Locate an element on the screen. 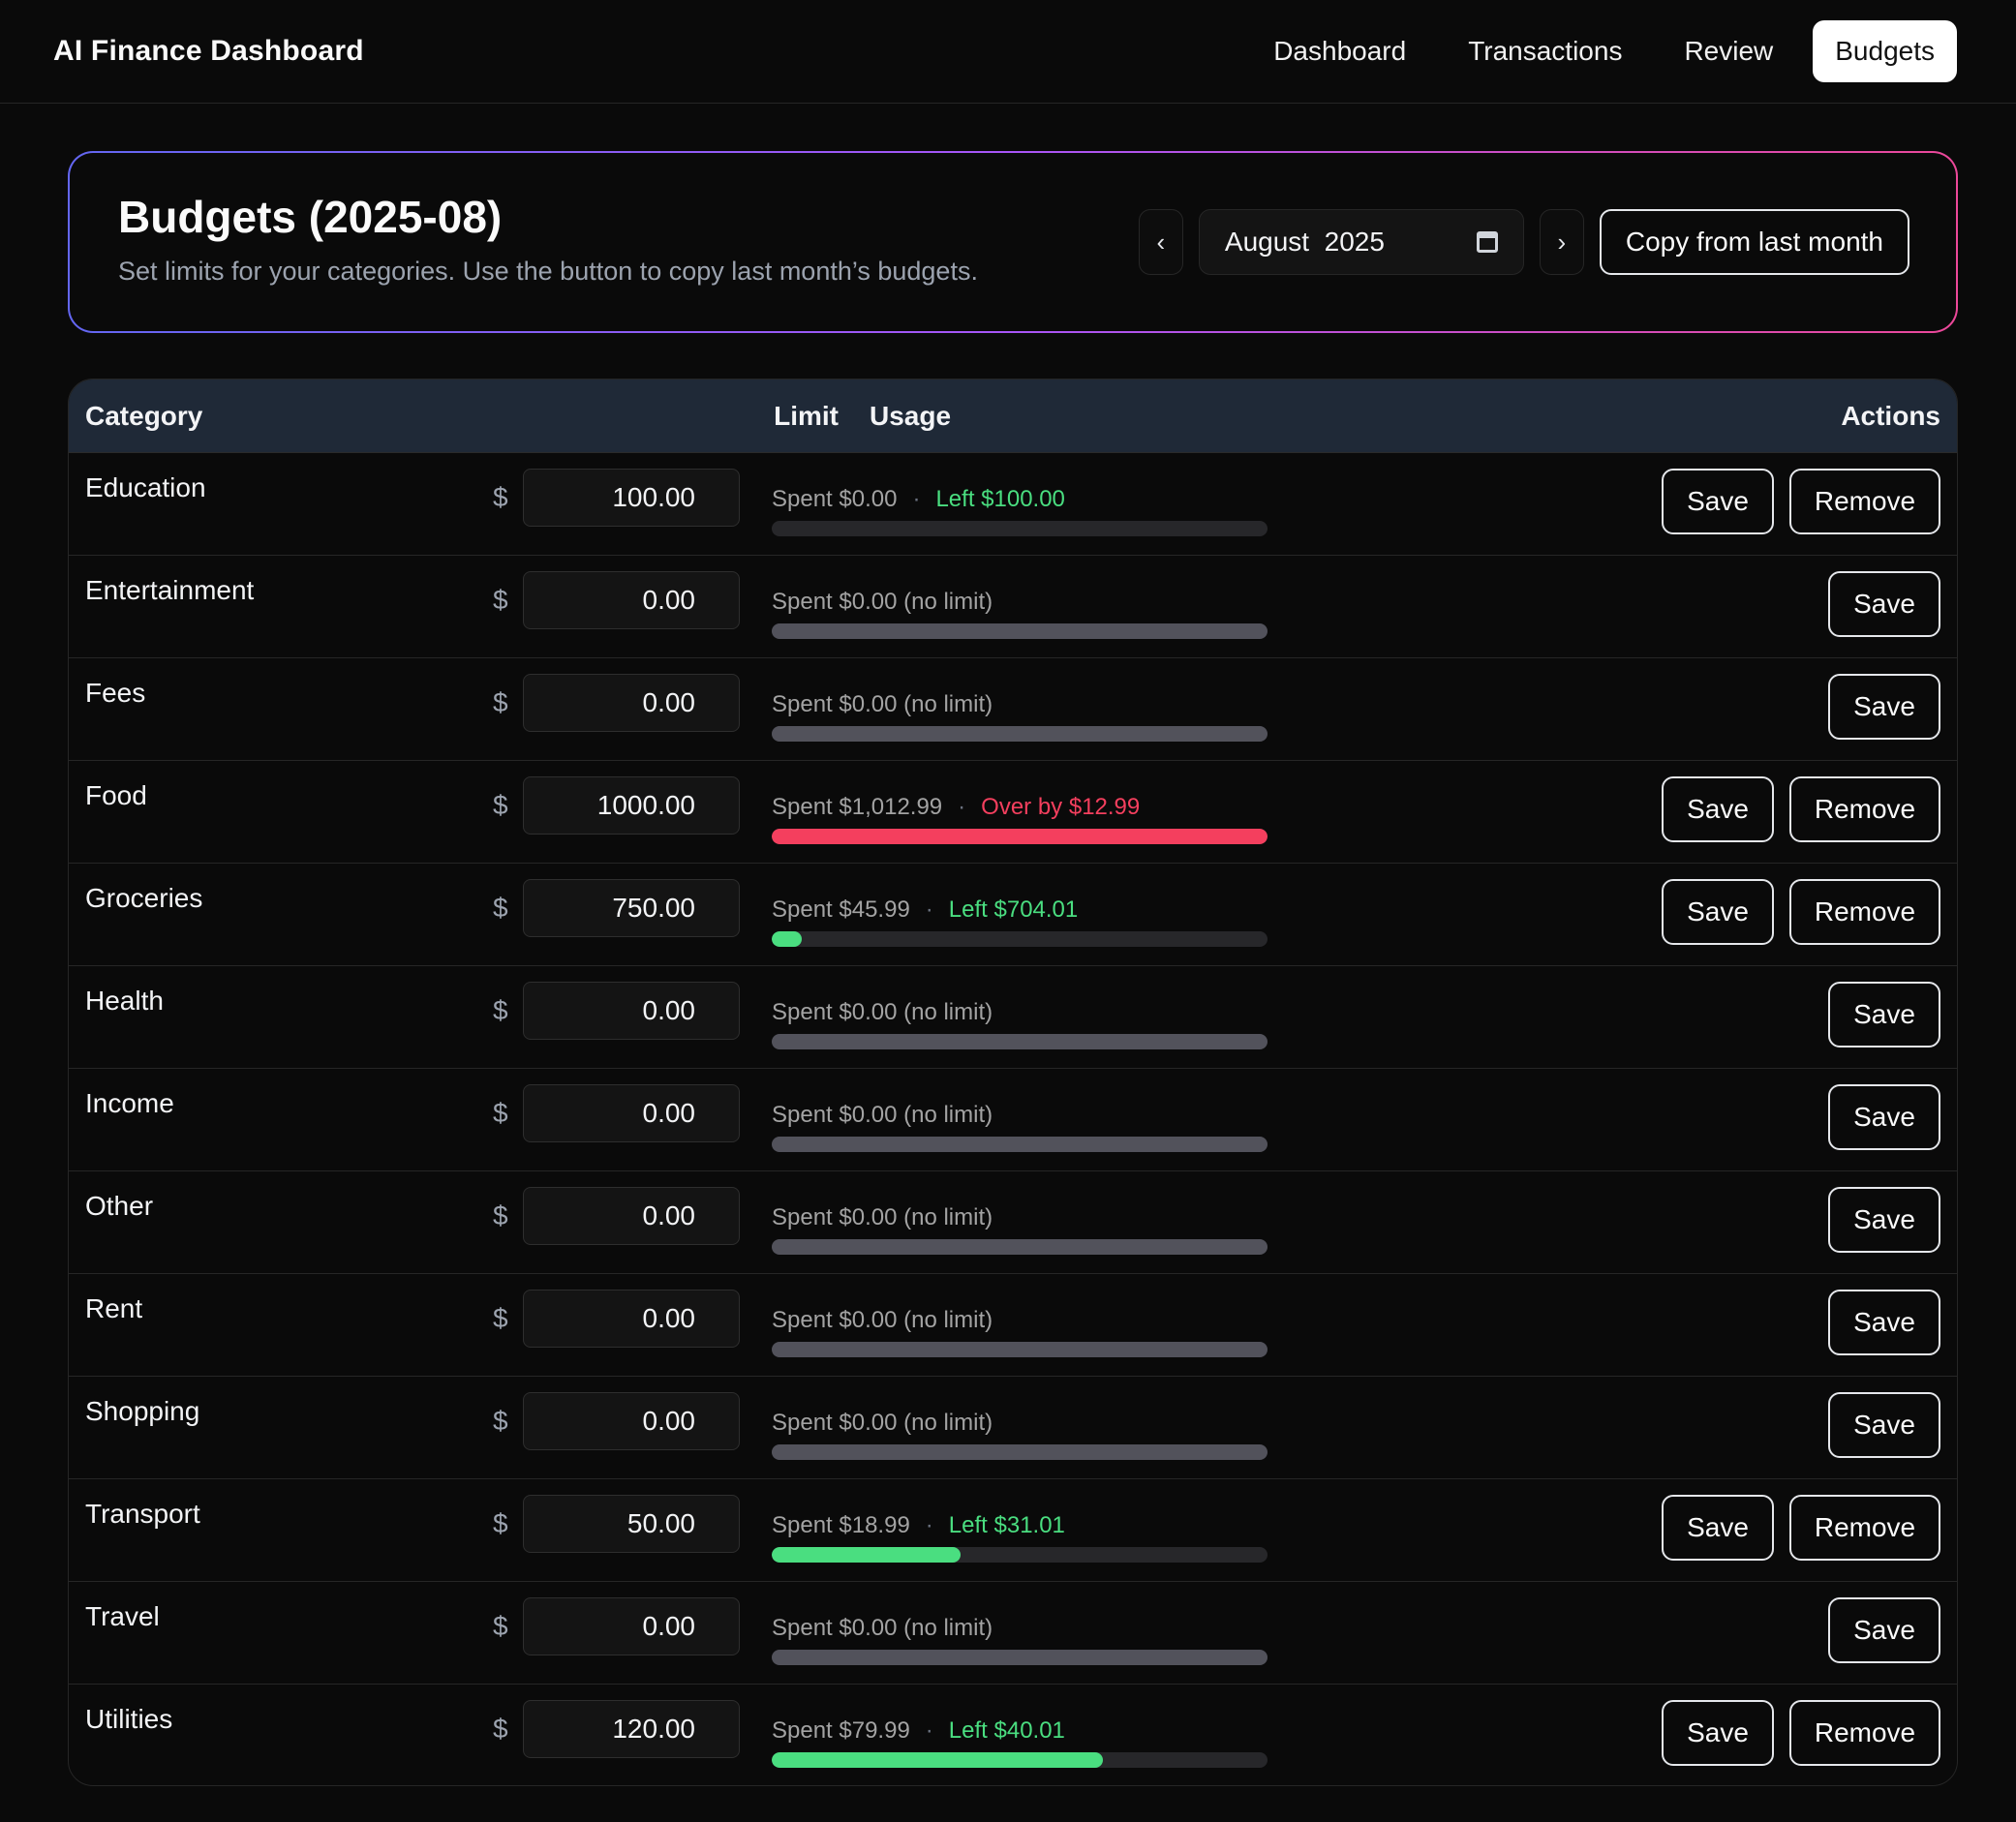 This screenshot has height=1822, width=2016. usage-text: Spent $0.00 · Left $100.00 is located at coordinates (919, 499).